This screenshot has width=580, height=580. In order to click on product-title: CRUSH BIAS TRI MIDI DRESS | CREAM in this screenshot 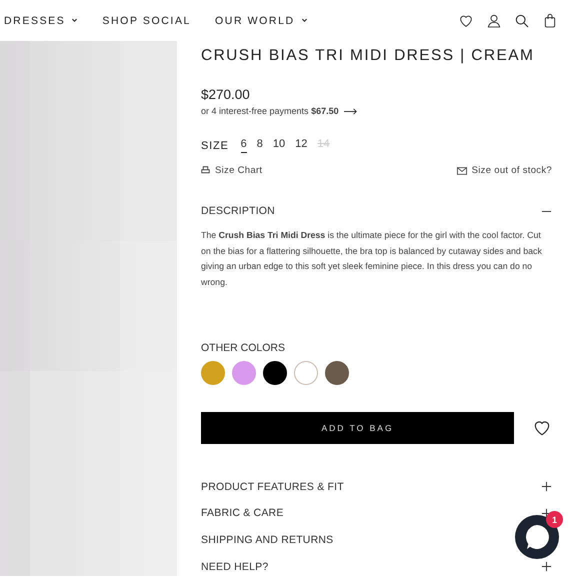, I will do `click(368, 56)`.